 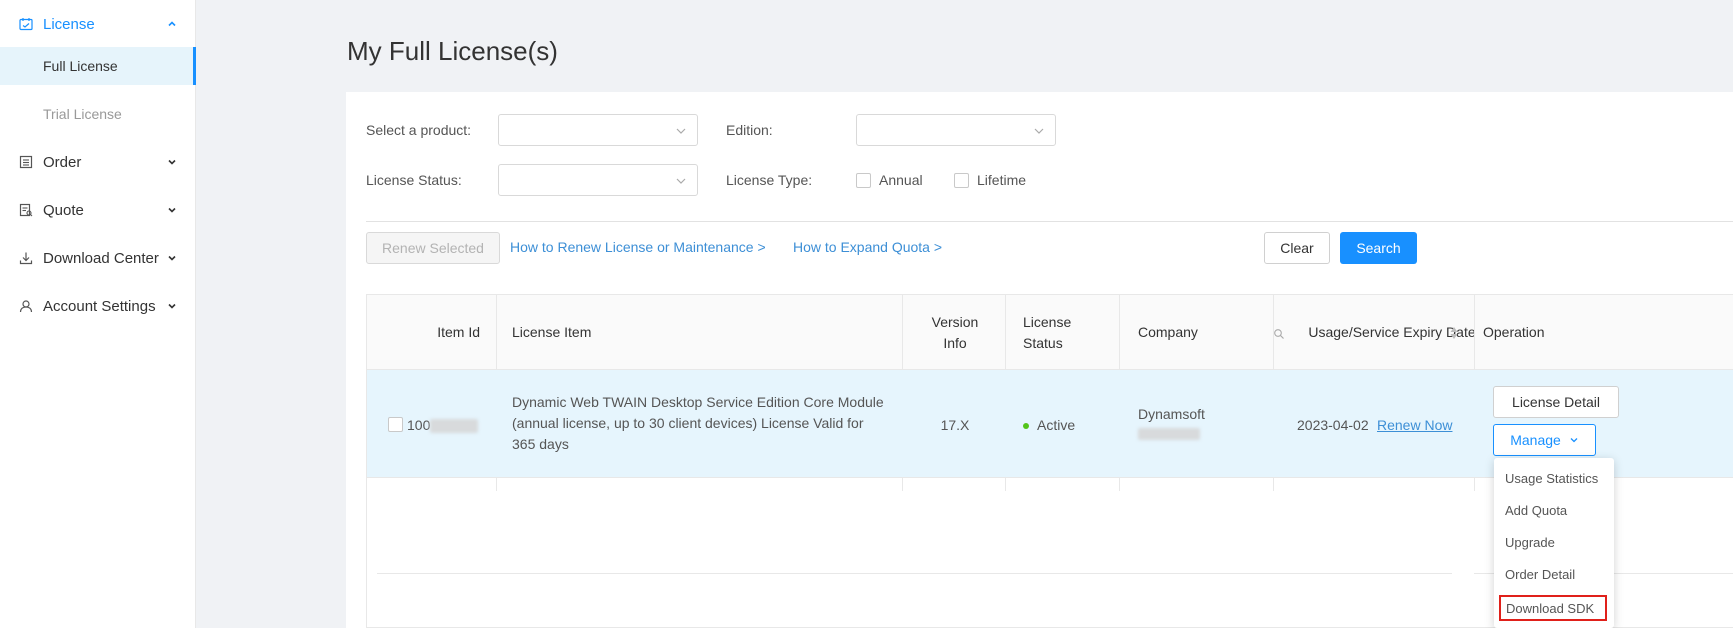 What do you see at coordinates (1002, 180) in the screenshot?
I see `checkbox-label: Lifetime` at bounding box center [1002, 180].